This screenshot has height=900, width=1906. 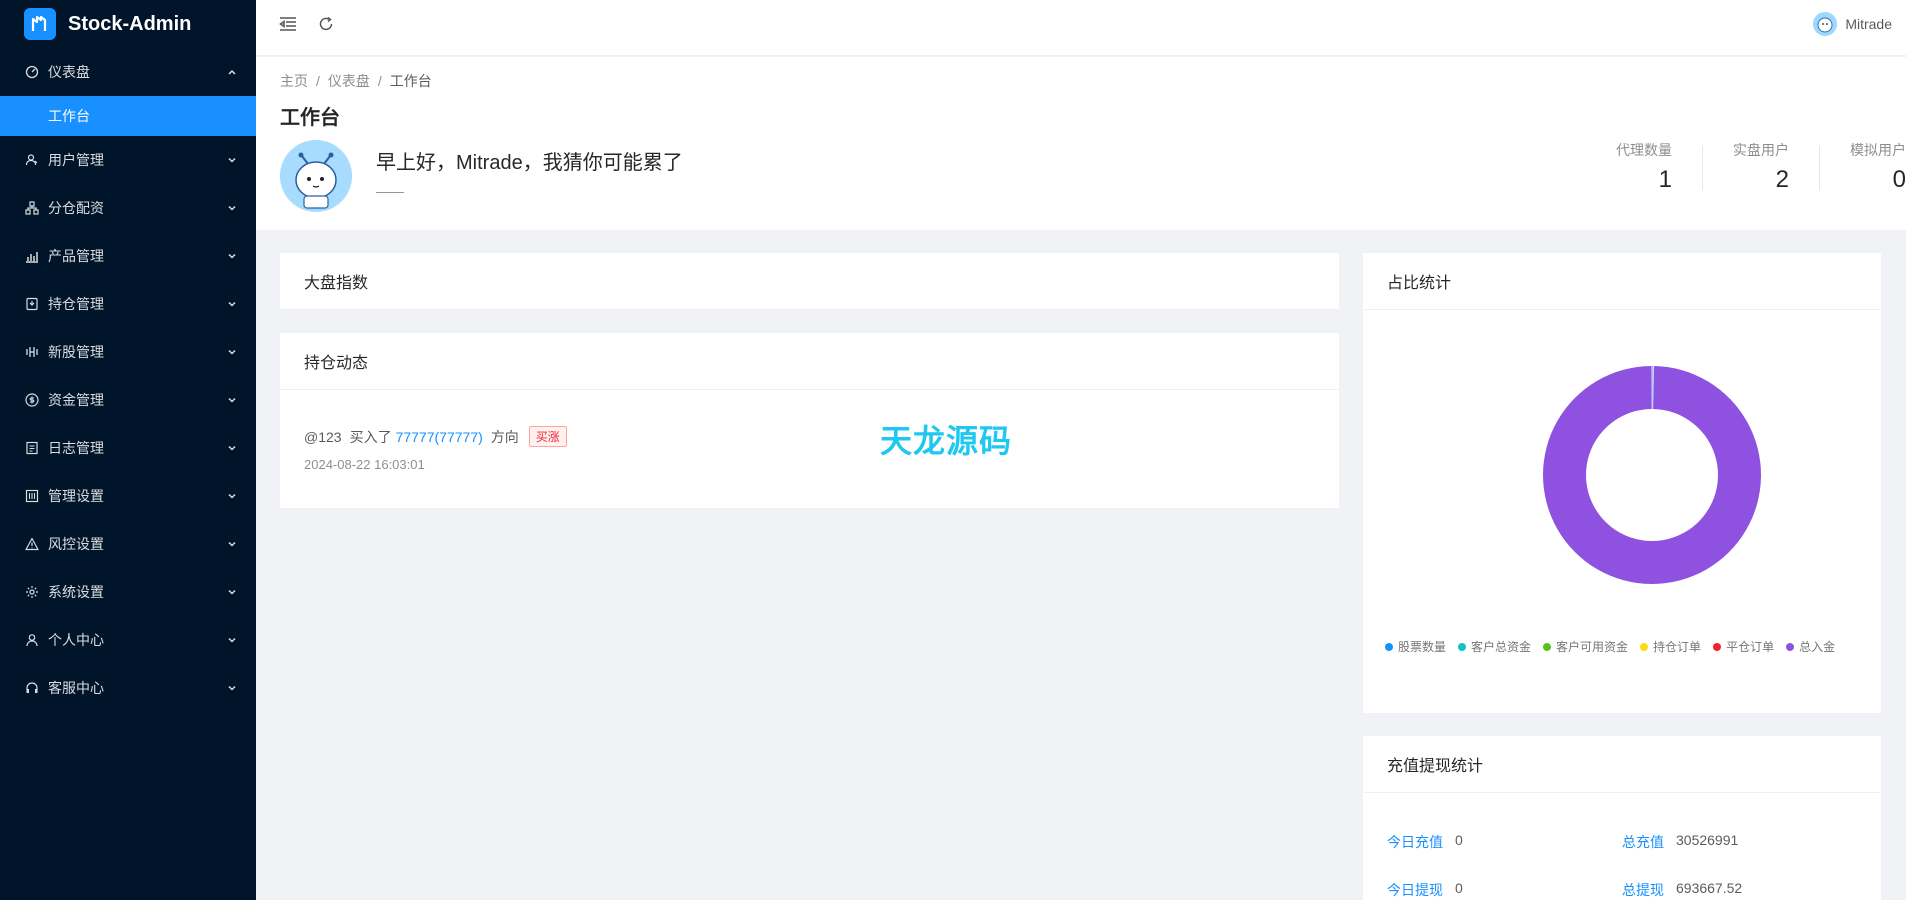 I want to click on username: Mitrade, so click(x=1868, y=24).